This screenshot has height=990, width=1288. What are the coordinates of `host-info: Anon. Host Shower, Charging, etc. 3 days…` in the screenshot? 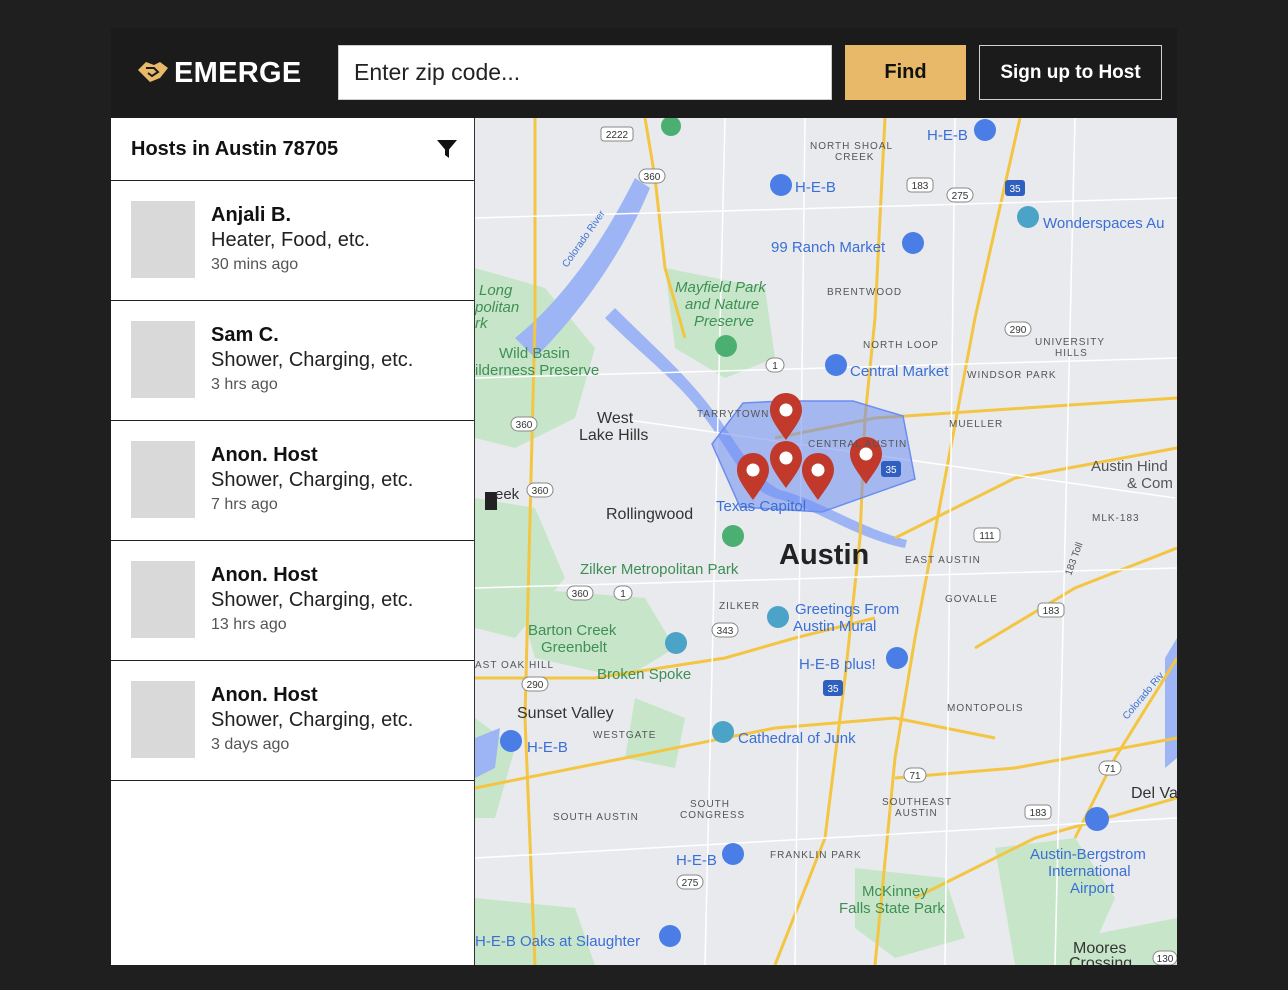 It's located at (312, 719).